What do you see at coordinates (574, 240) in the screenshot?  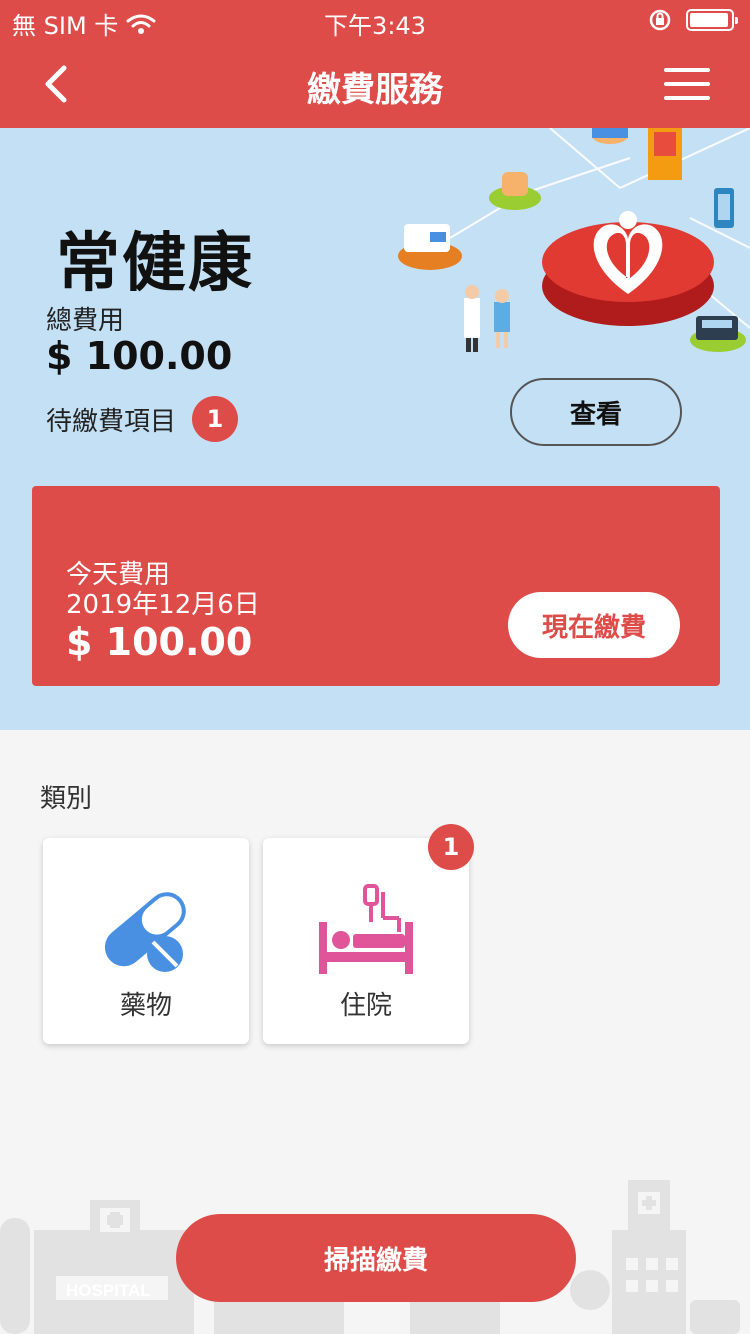 I see `healthcare-illustration` at bounding box center [574, 240].